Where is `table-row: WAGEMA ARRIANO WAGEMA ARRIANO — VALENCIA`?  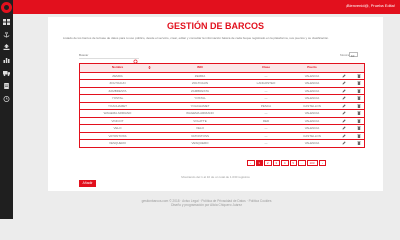
table-row: WAGEMA ARRIANO WAGEMA ARRIANO — VALENCIA is located at coordinates (222, 113).